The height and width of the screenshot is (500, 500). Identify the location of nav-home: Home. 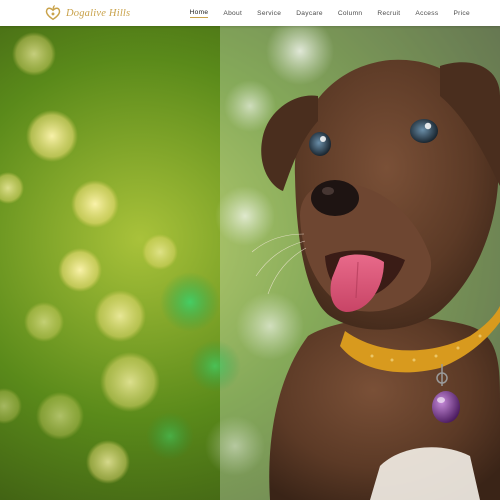
(199, 13).